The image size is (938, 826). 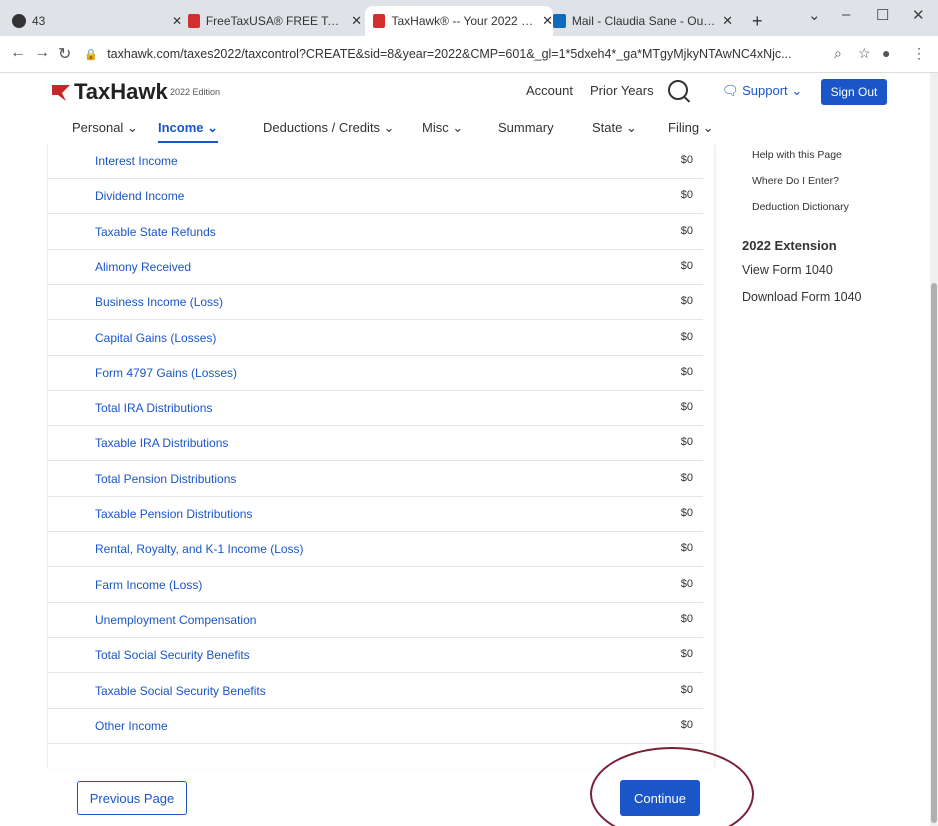 I want to click on extension-heading: 2022 Extension, so click(x=789, y=245).